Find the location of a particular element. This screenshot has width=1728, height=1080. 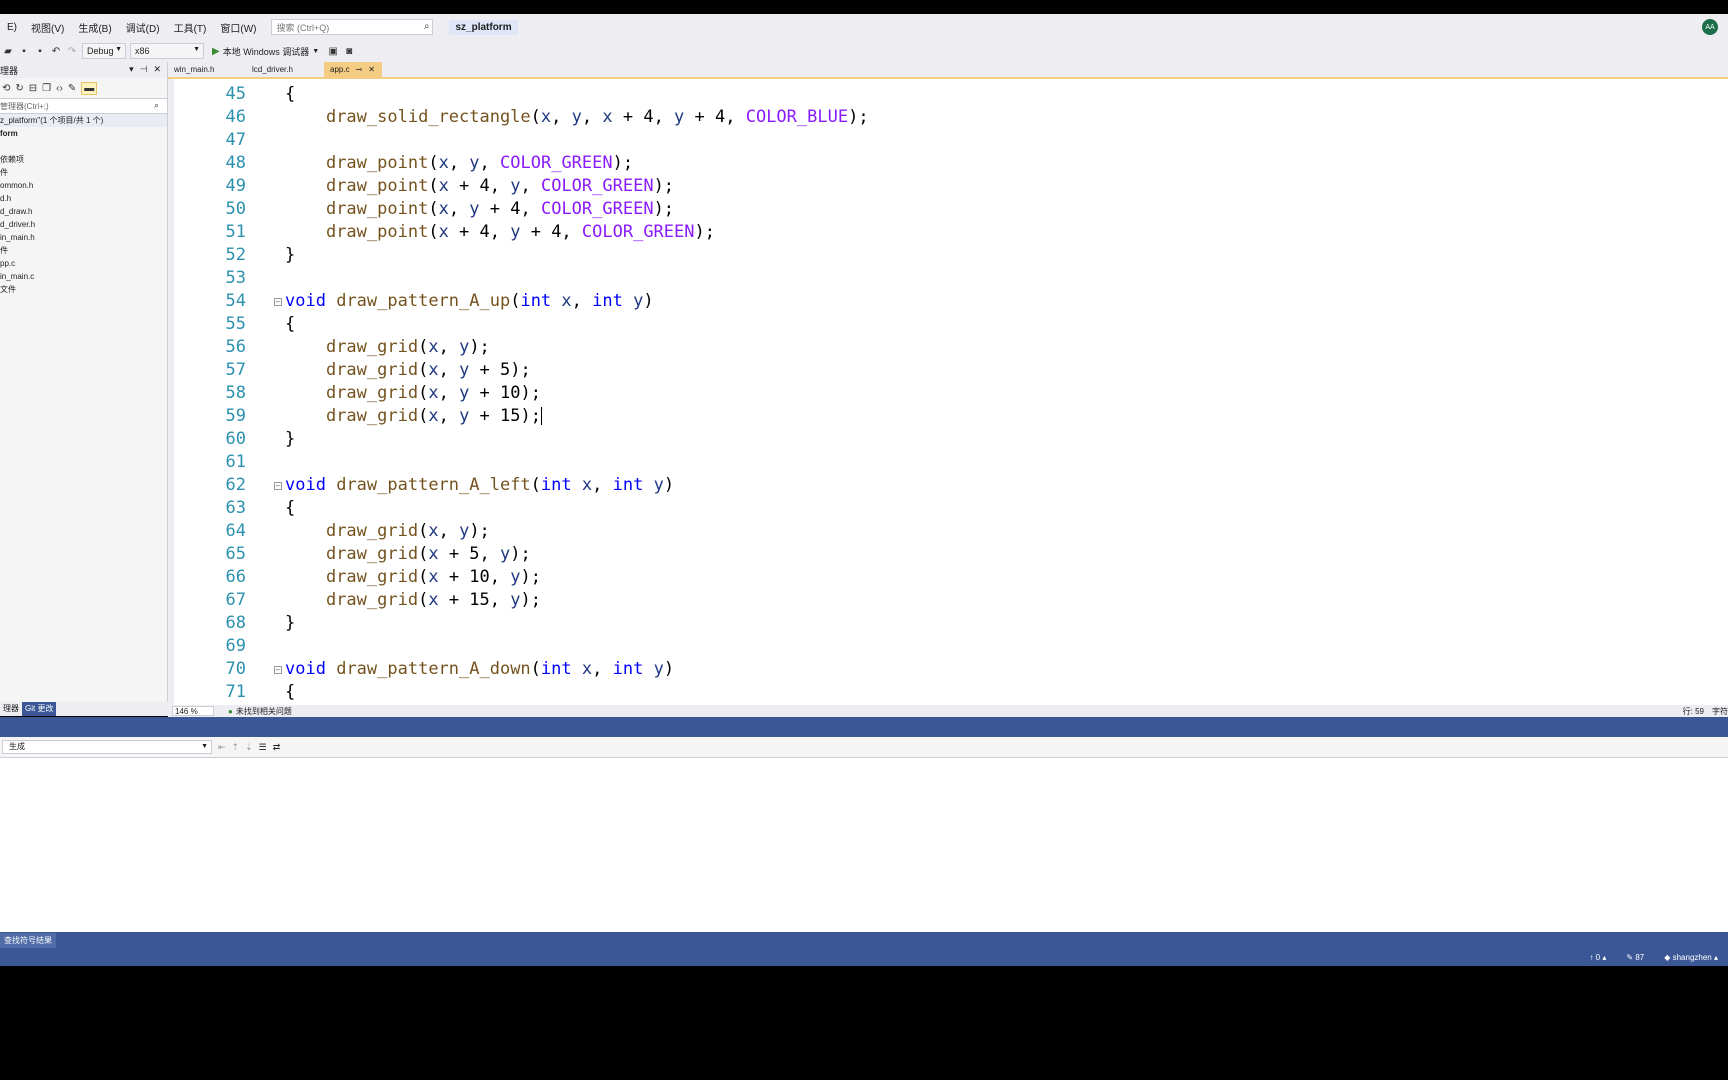

menu-build: 生成(B) is located at coordinates (94, 27).